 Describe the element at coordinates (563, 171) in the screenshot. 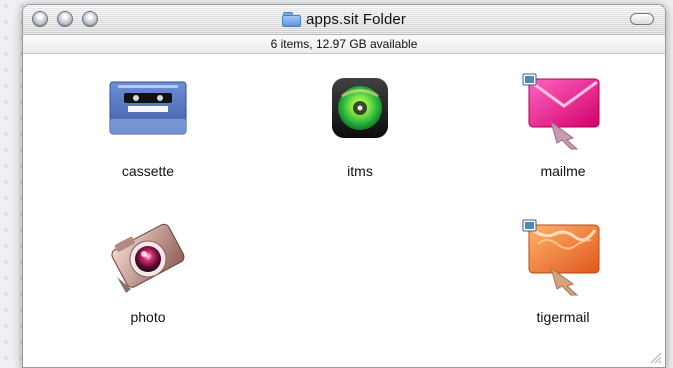

I see `file-label-mailme: mailme` at that location.